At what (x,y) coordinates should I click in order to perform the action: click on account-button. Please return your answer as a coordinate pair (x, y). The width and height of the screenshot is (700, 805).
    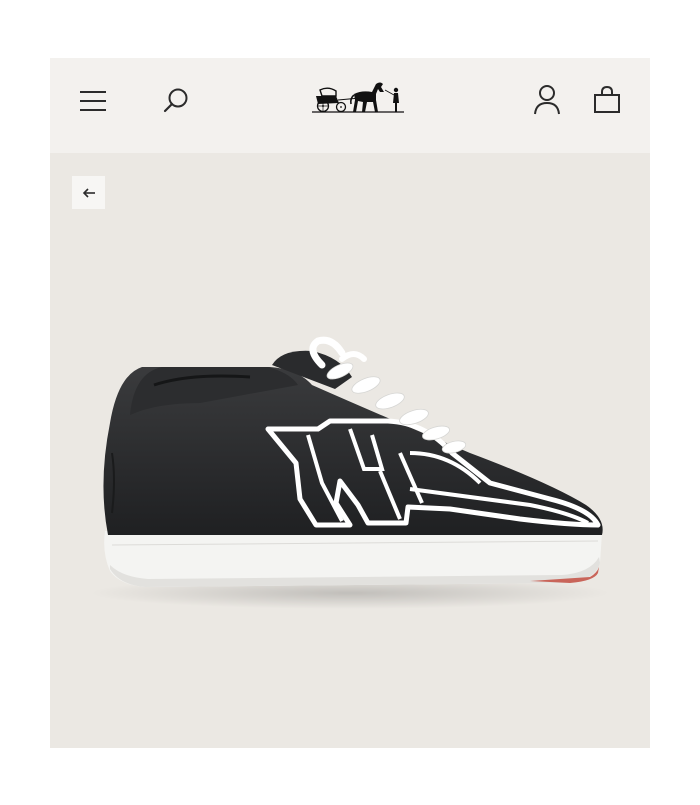
    Looking at the image, I should click on (547, 99).